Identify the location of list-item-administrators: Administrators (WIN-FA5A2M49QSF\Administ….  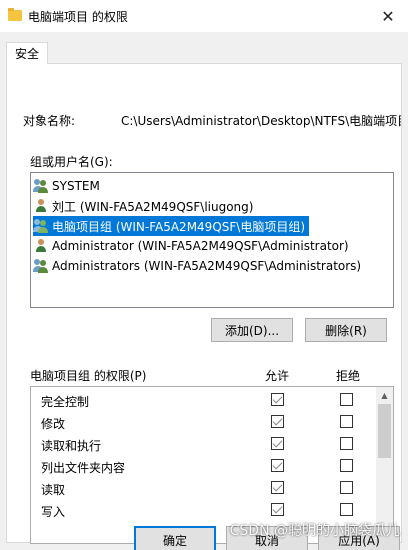
(199, 266).